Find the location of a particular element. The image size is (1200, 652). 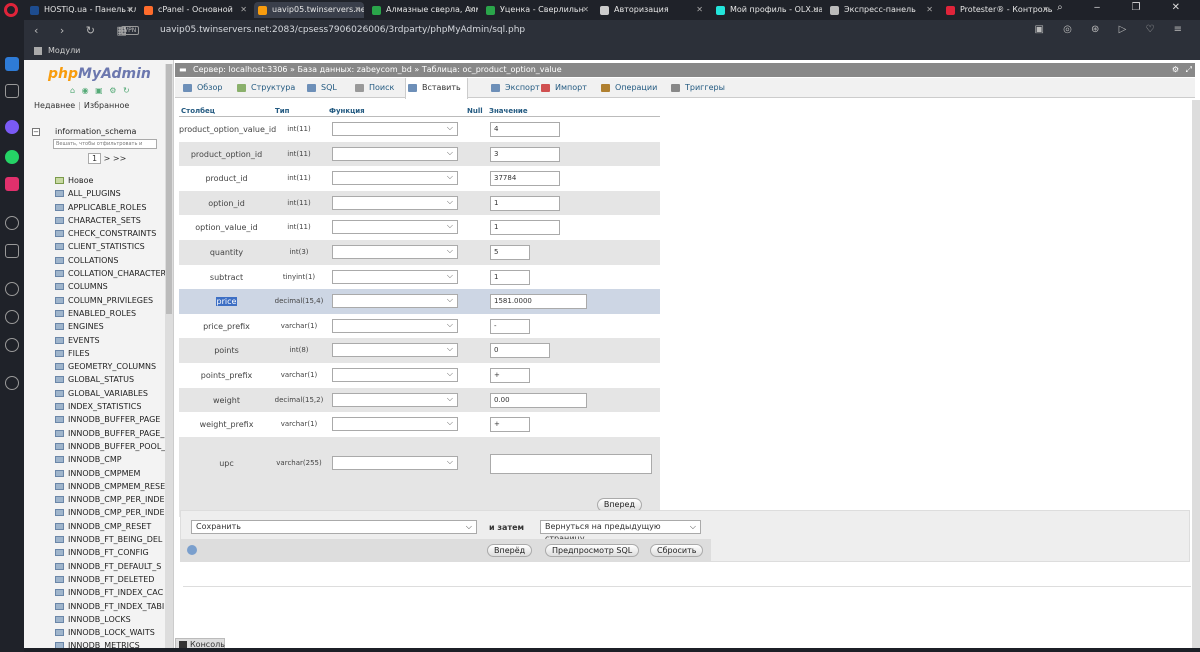

value-input: 3 is located at coordinates (525, 154).